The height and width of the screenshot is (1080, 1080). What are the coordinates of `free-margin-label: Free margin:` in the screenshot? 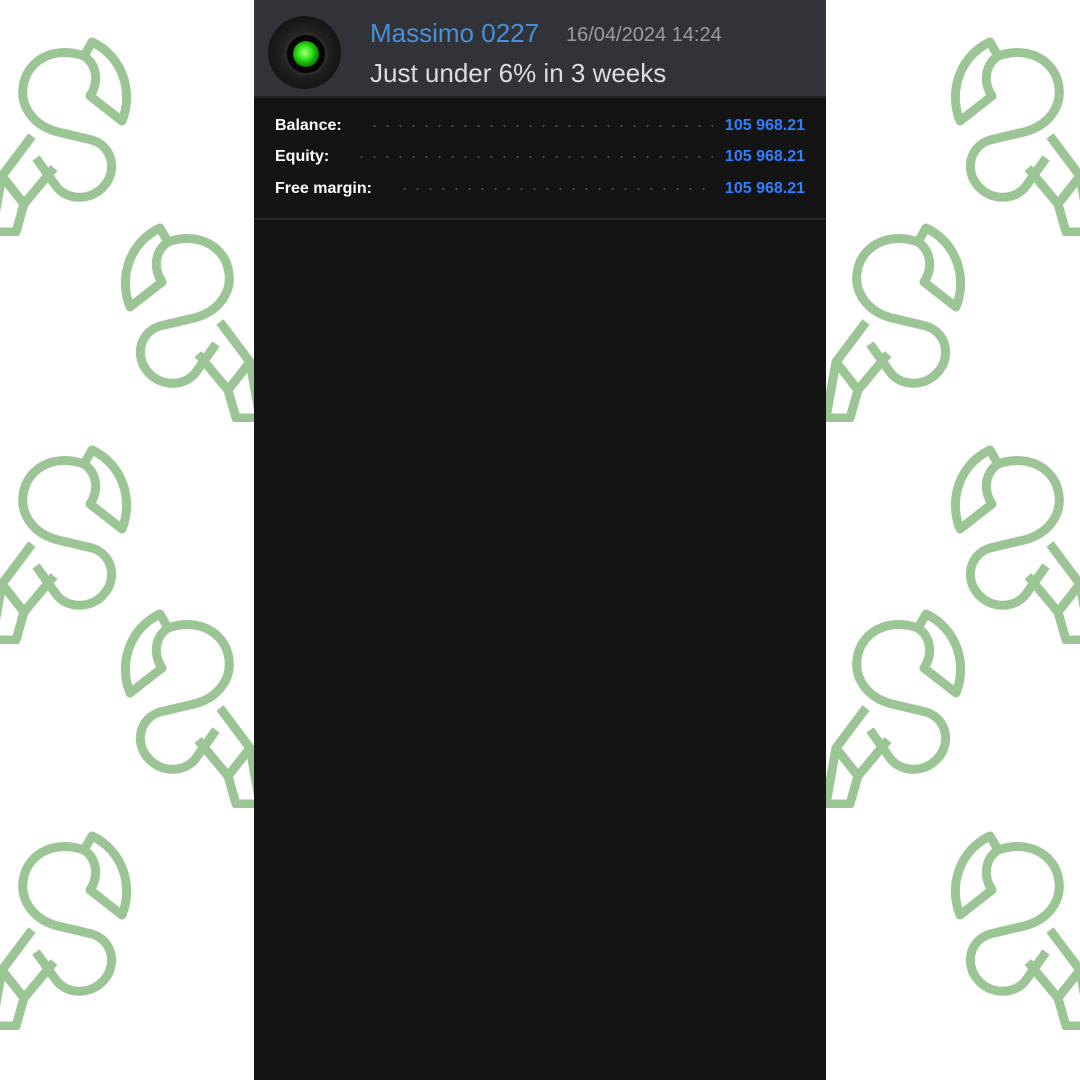 It's located at (323, 188).